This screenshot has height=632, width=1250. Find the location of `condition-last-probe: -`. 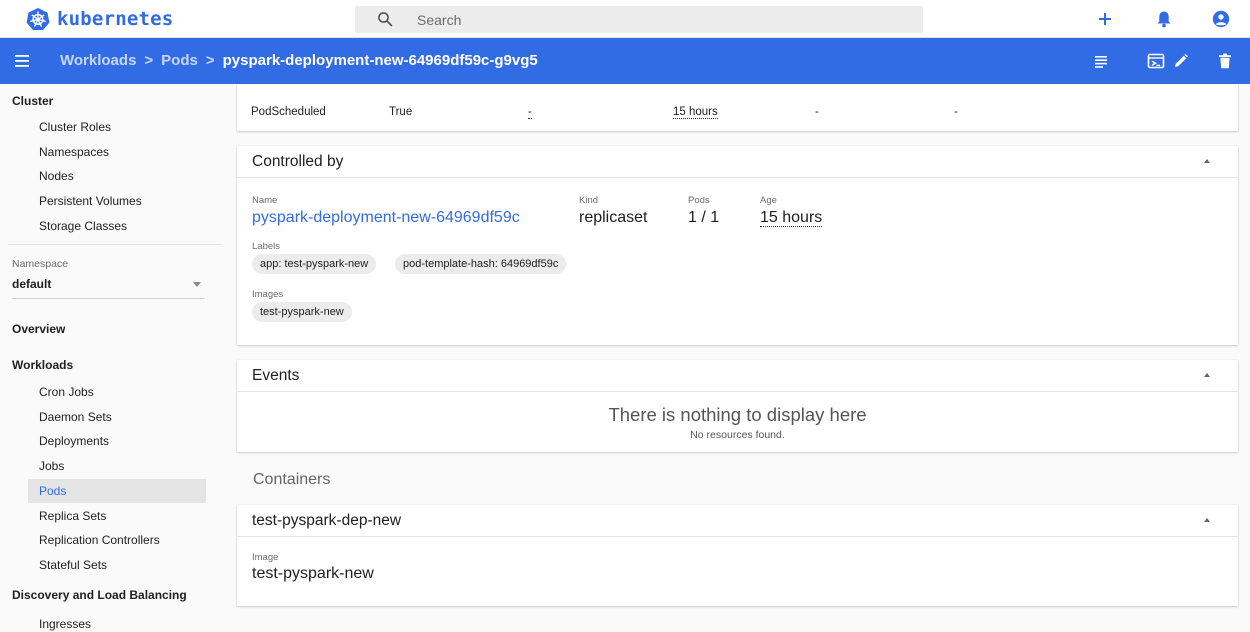

condition-last-probe: - is located at coordinates (530, 112).